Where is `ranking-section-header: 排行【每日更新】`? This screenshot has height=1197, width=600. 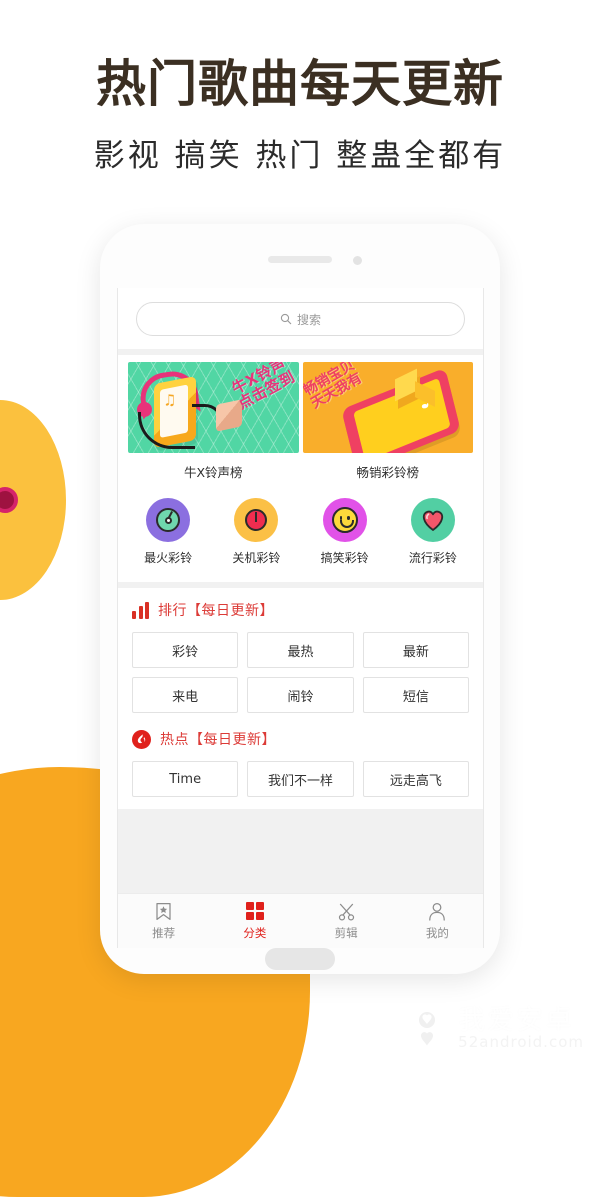
ranking-section-header: 排行【每日更新】 is located at coordinates (300, 610).